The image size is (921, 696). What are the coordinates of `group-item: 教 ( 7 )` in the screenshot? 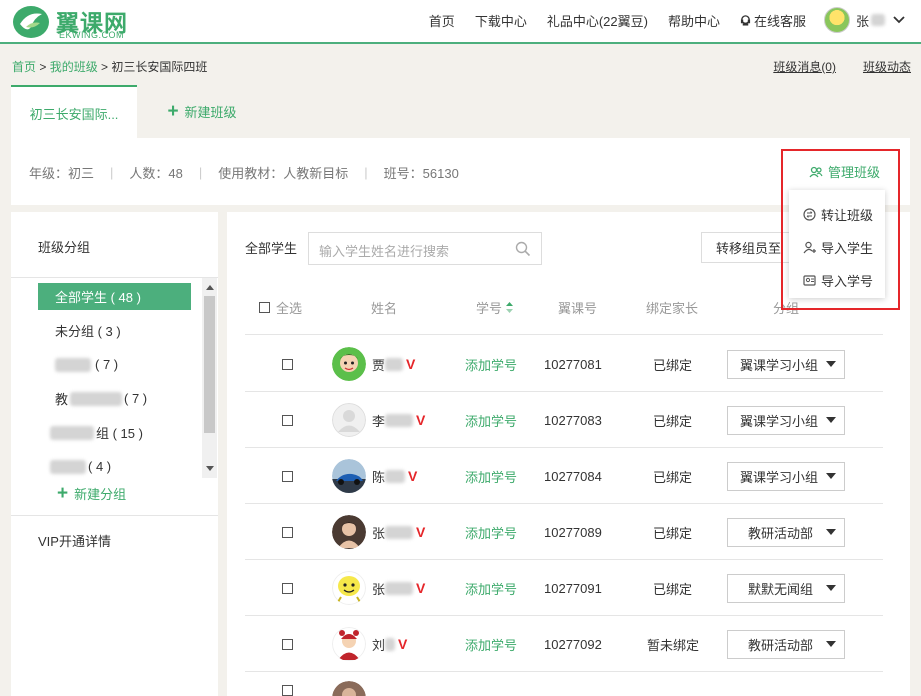 It's located at (114, 398).